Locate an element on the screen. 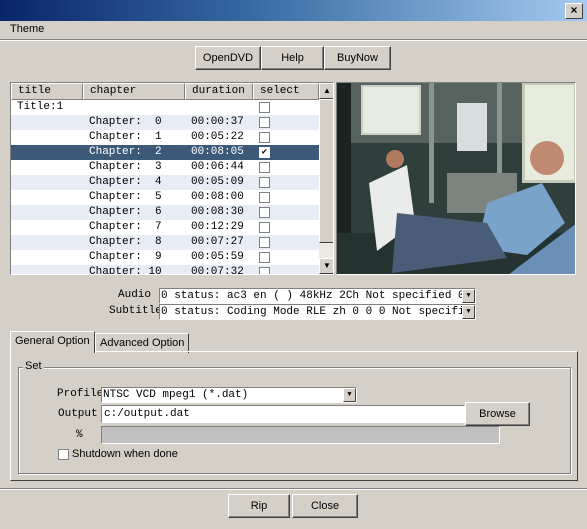 This screenshot has width=587, height=529. chapter-row: Chapter: 6 00:08:30 is located at coordinates (165, 212).